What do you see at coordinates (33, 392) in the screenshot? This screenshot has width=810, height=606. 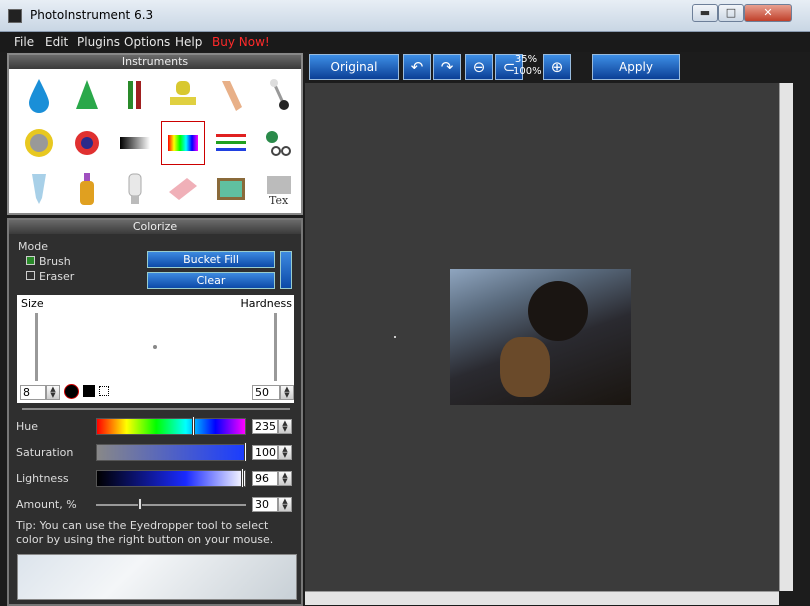 I see `size-input: 8` at bounding box center [33, 392].